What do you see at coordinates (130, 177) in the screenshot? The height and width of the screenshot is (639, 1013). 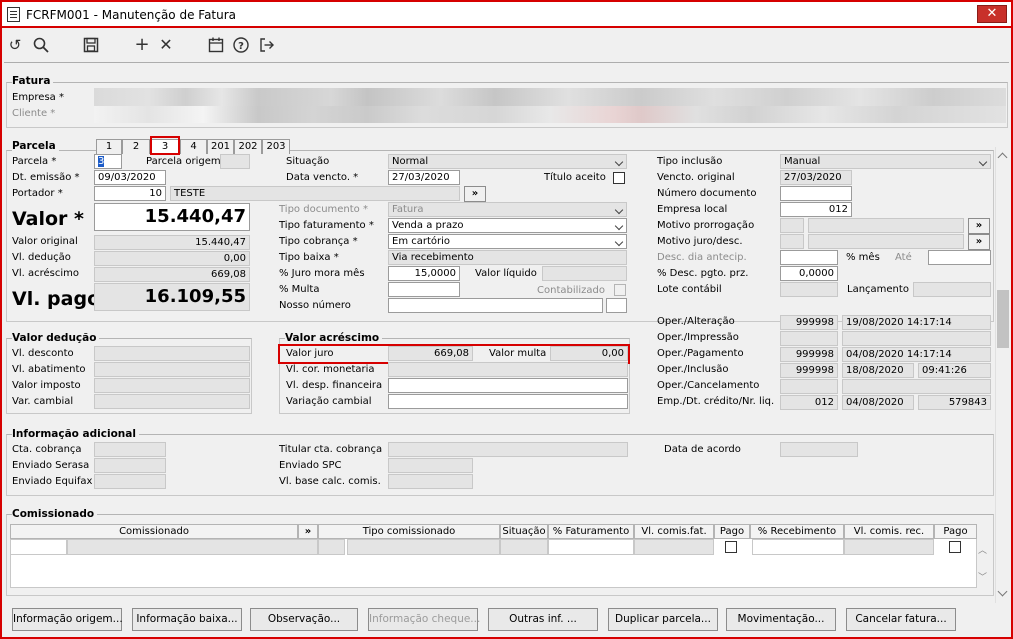 I see `dt-emissao-field: 09/03/2020` at bounding box center [130, 177].